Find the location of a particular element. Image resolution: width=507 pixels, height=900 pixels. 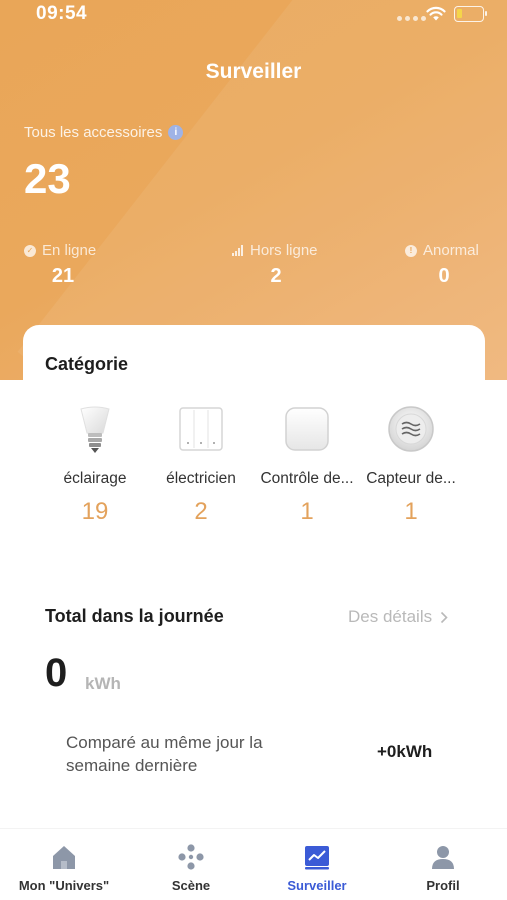

all-accessories-count: 23 is located at coordinates (47, 178).